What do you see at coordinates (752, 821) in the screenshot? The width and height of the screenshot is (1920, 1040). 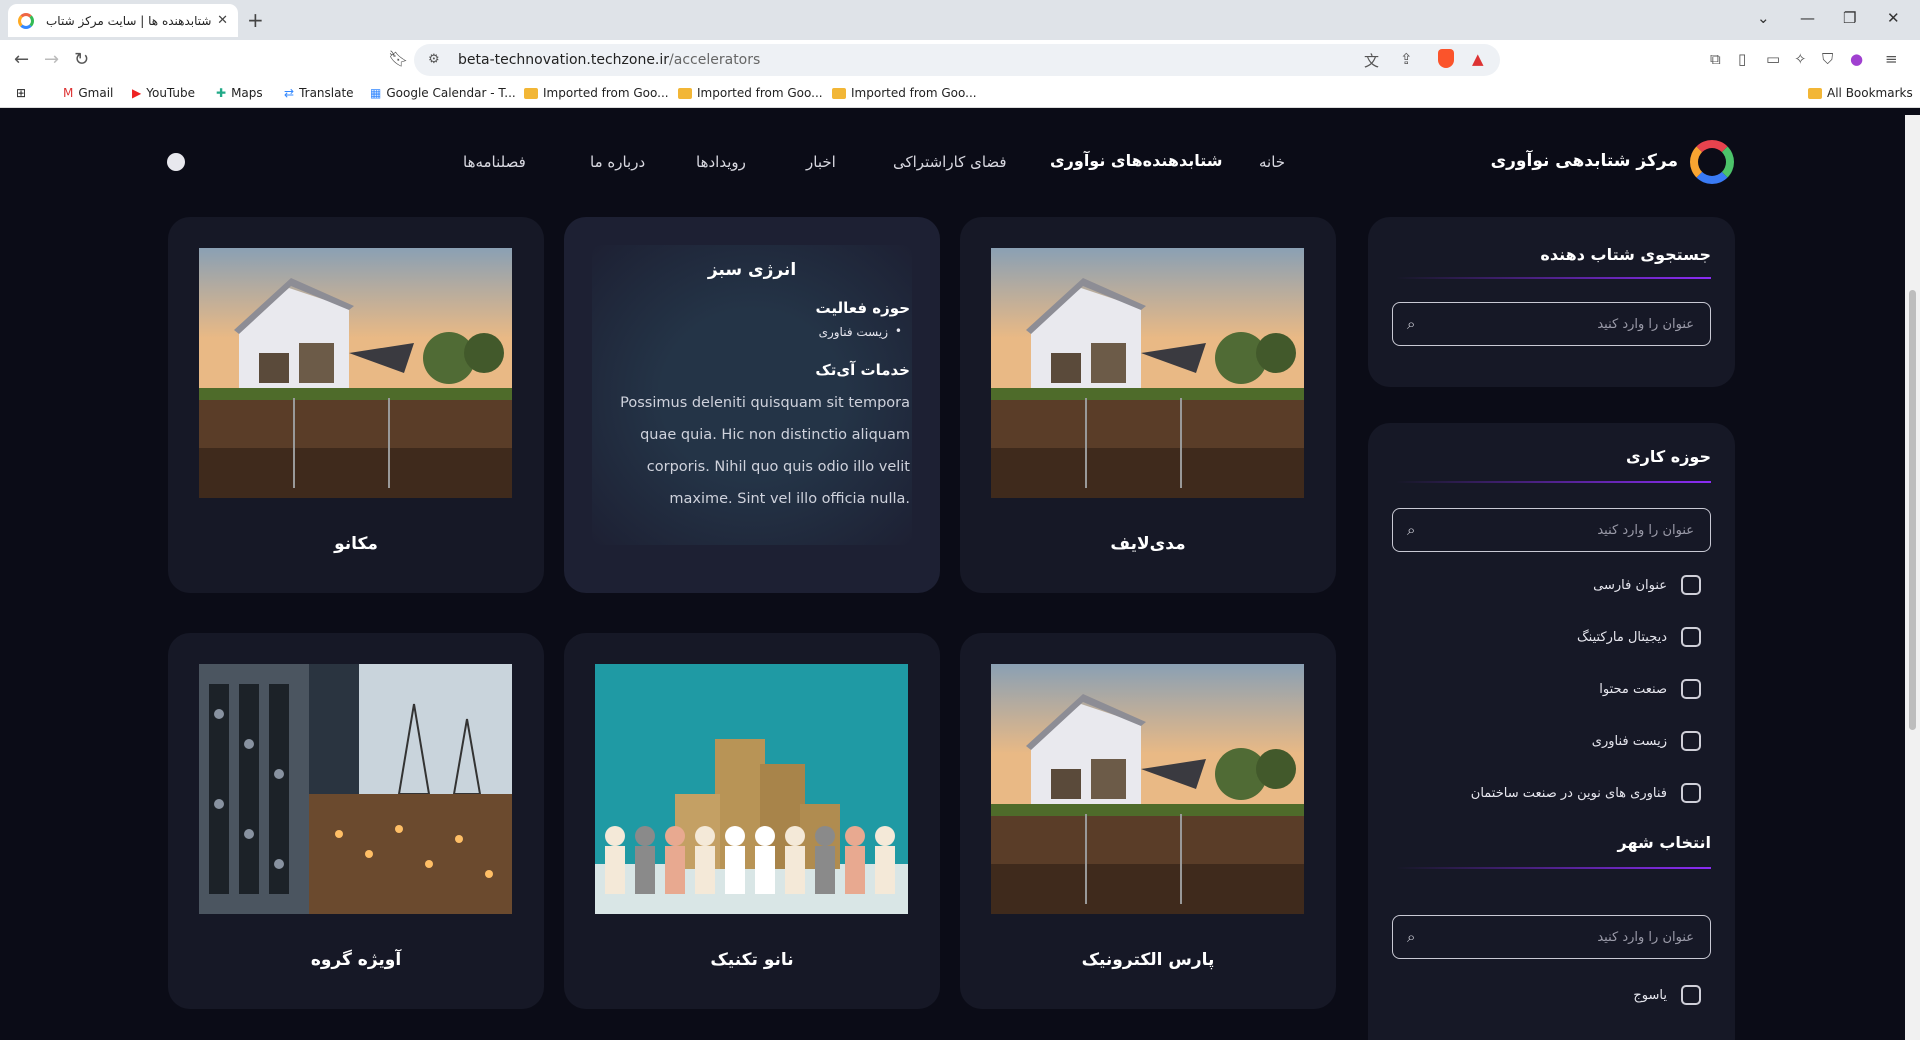 I see `accelerator-card: نانو تکنیک` at bounding box center [752, 821].